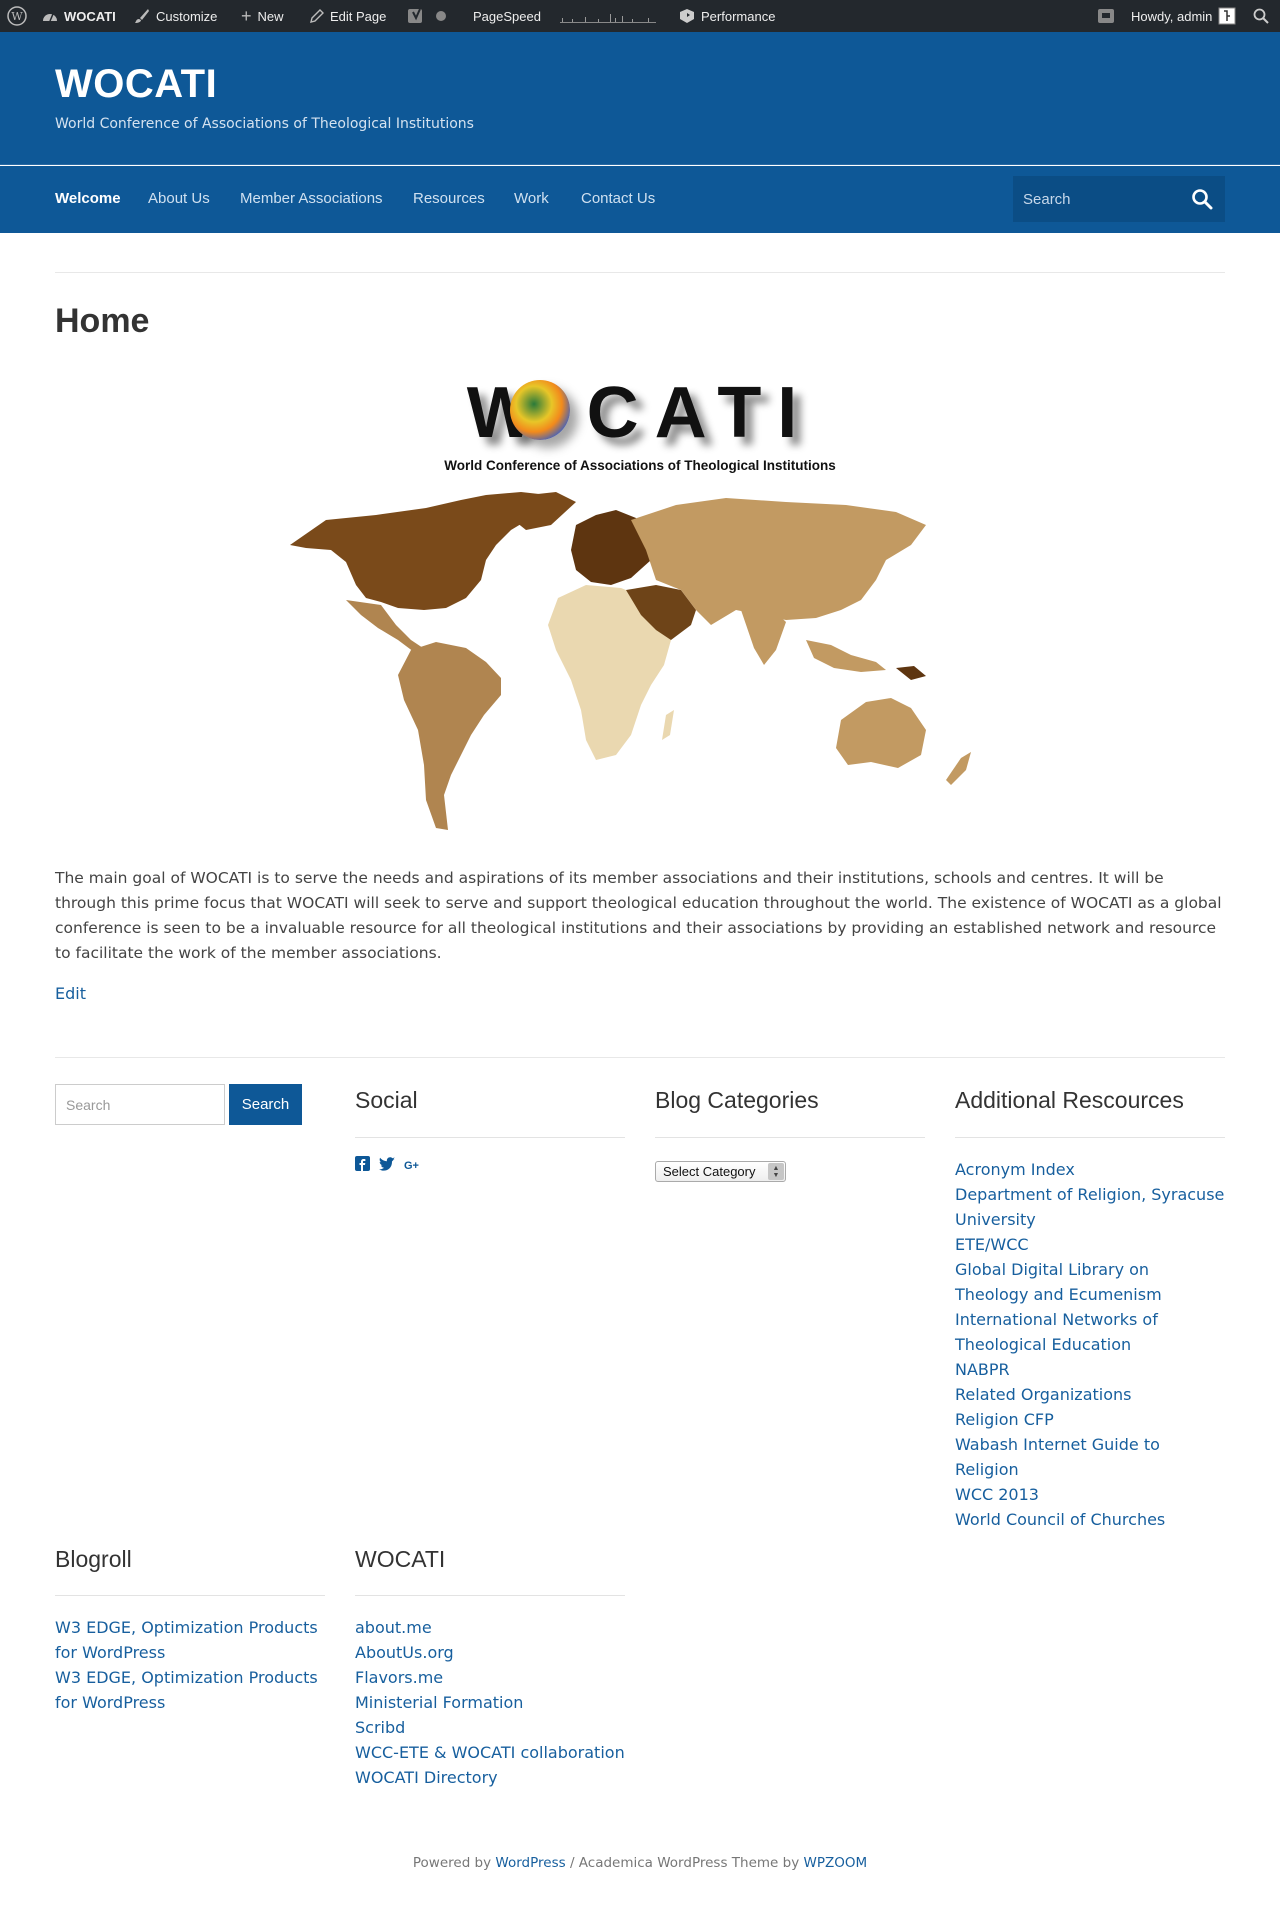  I want to click on brush-icon, so click(142, 16).